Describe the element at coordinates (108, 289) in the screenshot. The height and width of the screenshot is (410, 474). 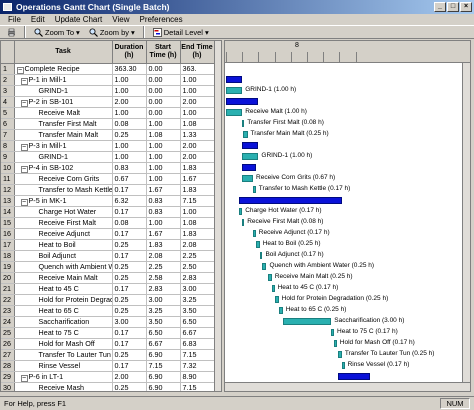
I see `table-row: 21 Heat to 45 C 0.17 2.83 3.00` at that location.